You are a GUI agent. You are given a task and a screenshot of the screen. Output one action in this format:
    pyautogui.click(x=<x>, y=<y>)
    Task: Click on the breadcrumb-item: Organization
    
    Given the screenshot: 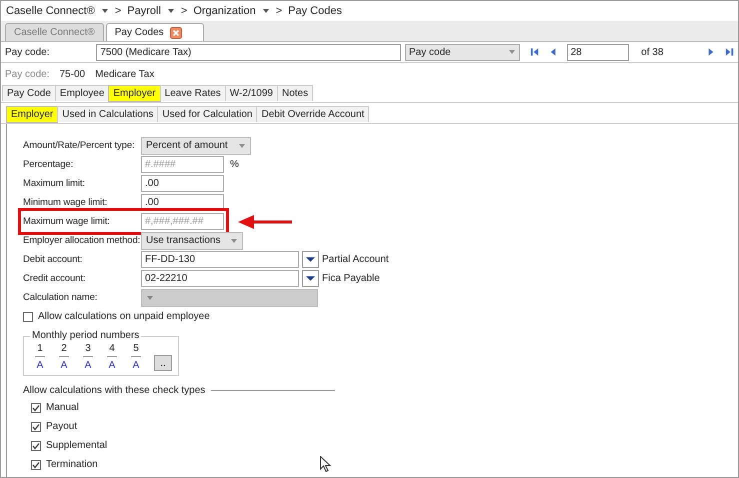 What is the action you would take?
    pyautogui.click(x=224, y=11)
    